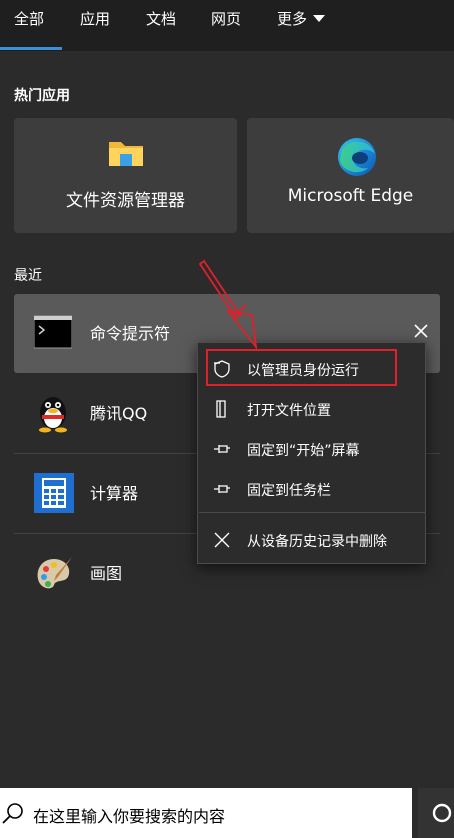 The height and width of the screenshot is (838, 454). I want to click on edge-icon, so click(357, 159).